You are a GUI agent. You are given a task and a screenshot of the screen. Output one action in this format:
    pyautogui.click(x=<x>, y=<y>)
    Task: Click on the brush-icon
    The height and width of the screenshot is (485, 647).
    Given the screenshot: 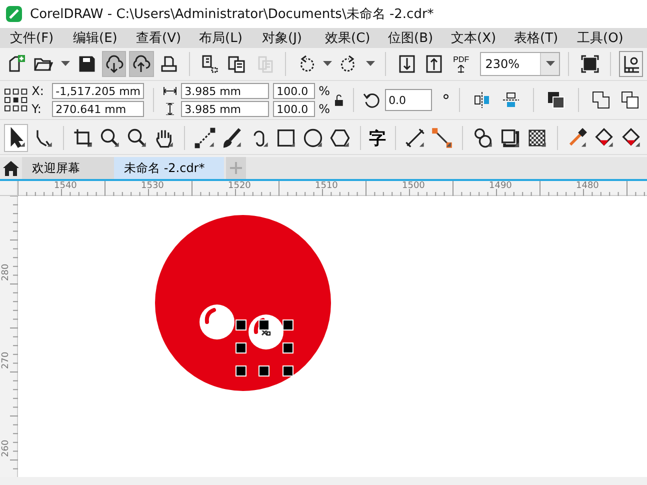 What is the action you would take?
    pyautogui.click(x=231, y=138)
    